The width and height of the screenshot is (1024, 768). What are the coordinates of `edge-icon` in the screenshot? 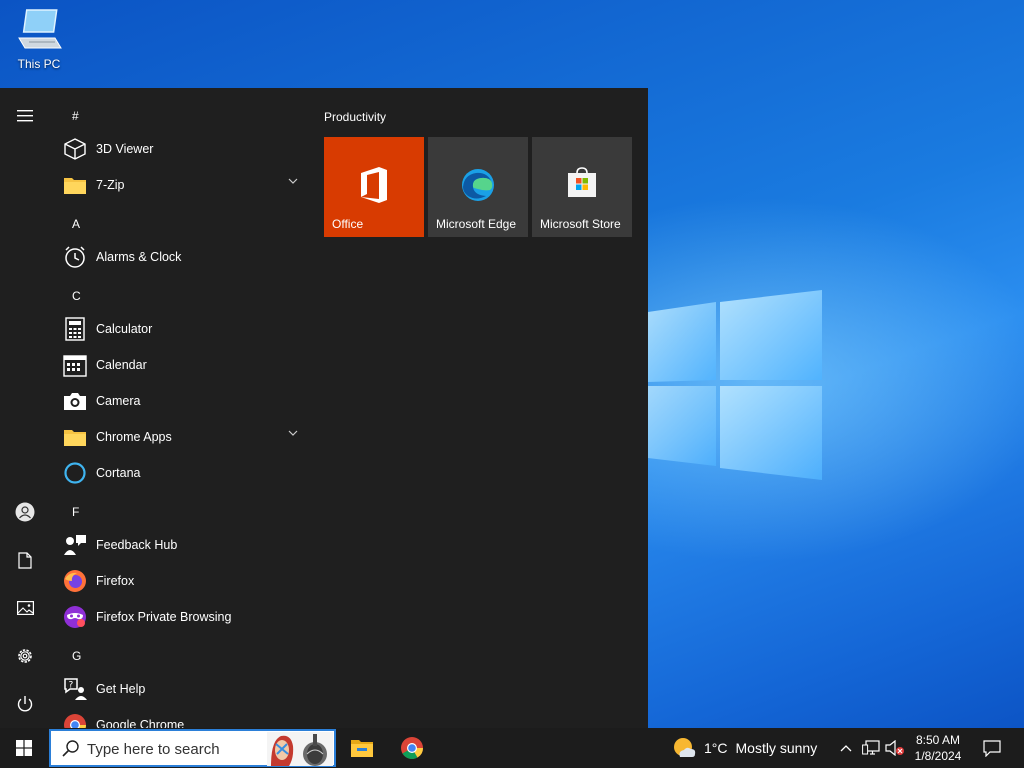 It's located at (478, 185).